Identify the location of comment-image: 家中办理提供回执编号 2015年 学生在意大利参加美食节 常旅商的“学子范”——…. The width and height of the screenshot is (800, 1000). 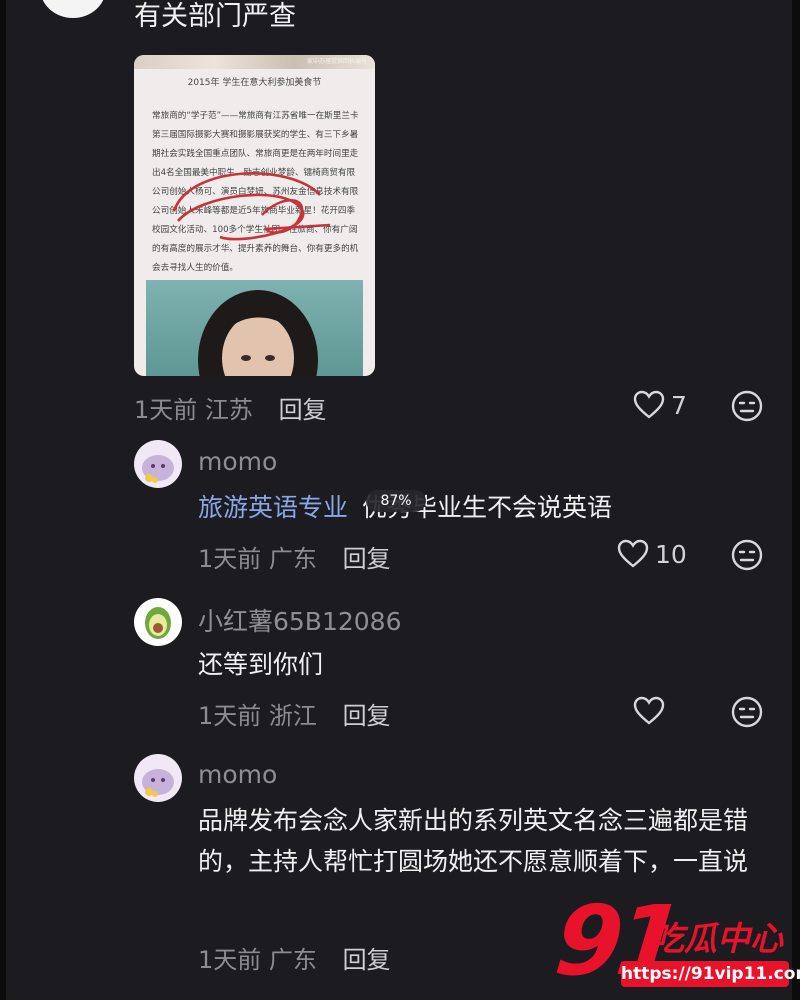
(254, 215).